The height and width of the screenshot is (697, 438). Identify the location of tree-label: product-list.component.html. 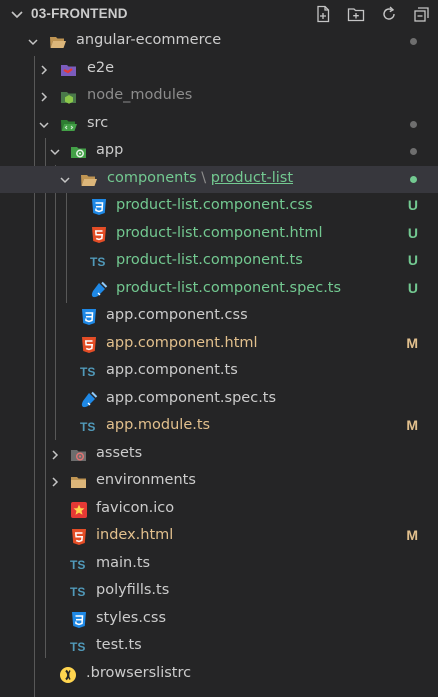
(219, 232).